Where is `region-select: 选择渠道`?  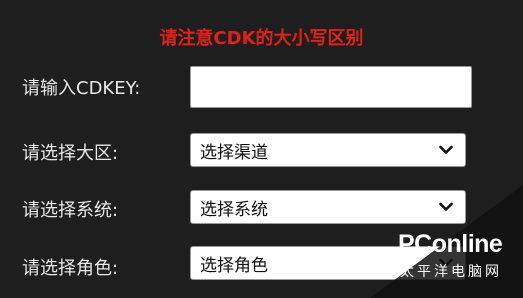
region-select: 选择渠道 is located at coordinates (328, 150).